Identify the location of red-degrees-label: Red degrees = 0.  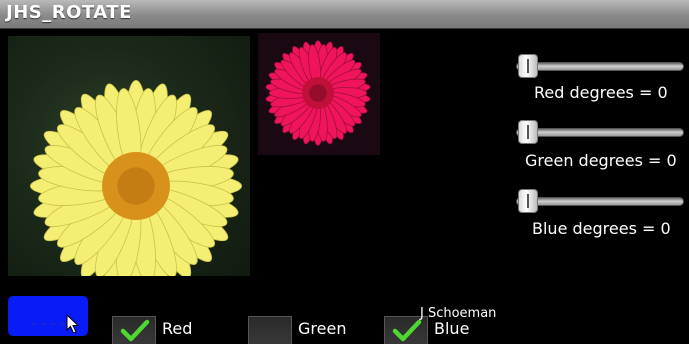
(601, 92).